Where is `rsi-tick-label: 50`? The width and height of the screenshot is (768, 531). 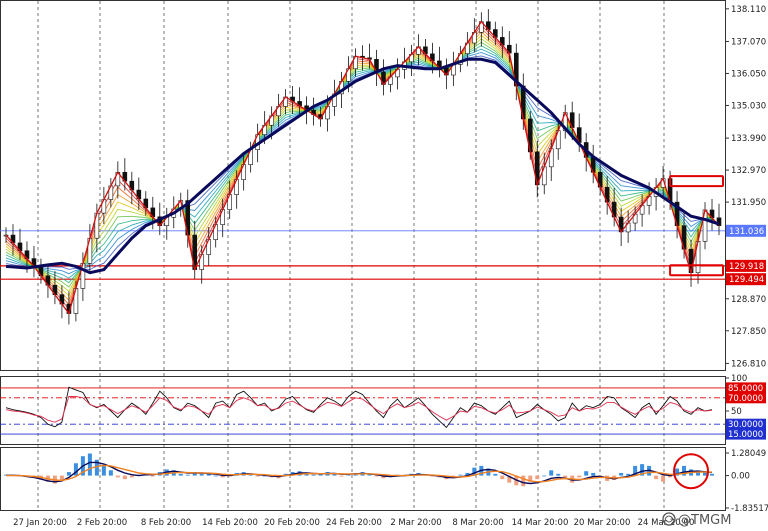
rsi-tick-label: 50 is located at coordinates (736, 412).